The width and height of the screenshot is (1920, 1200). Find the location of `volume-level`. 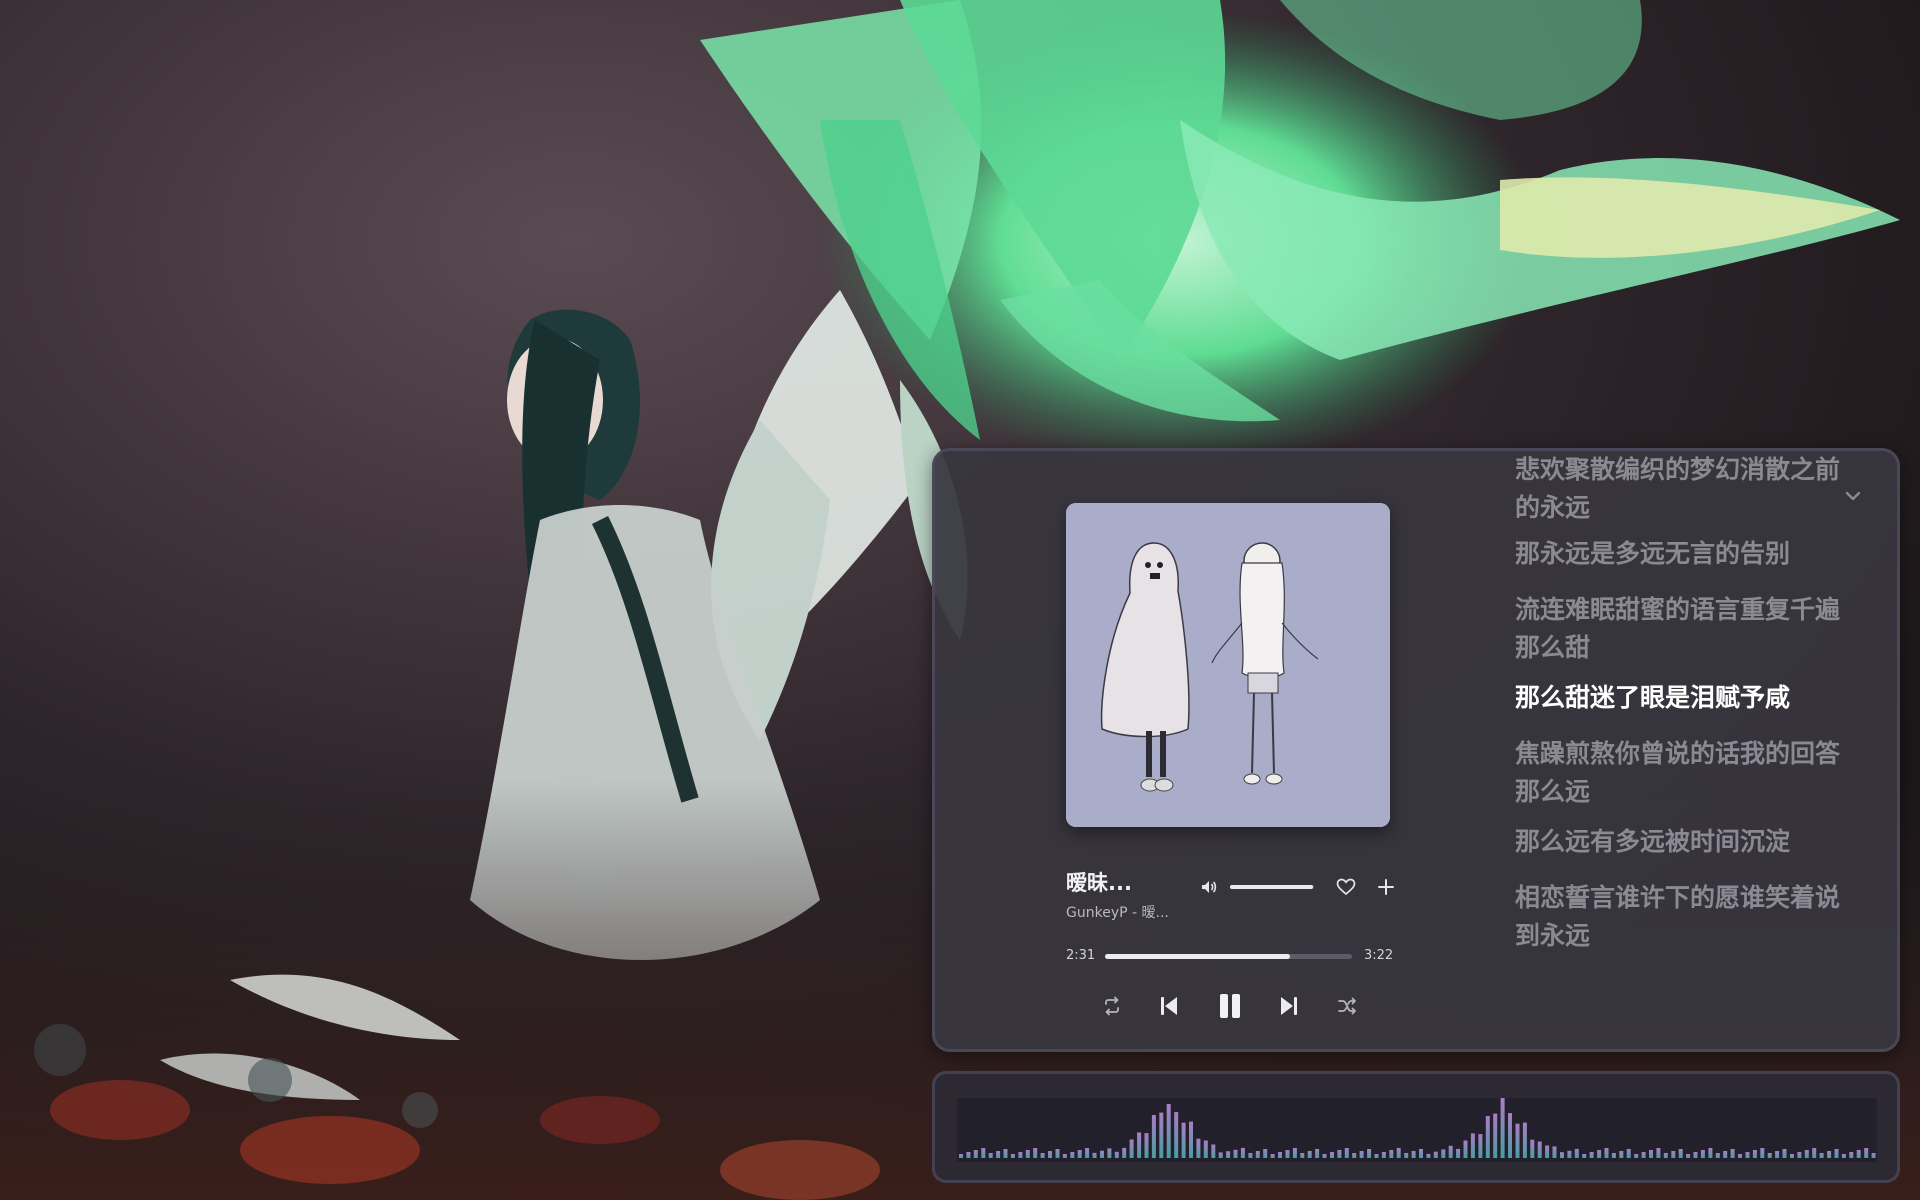

volume-level is located at coordinates (1272, 887).